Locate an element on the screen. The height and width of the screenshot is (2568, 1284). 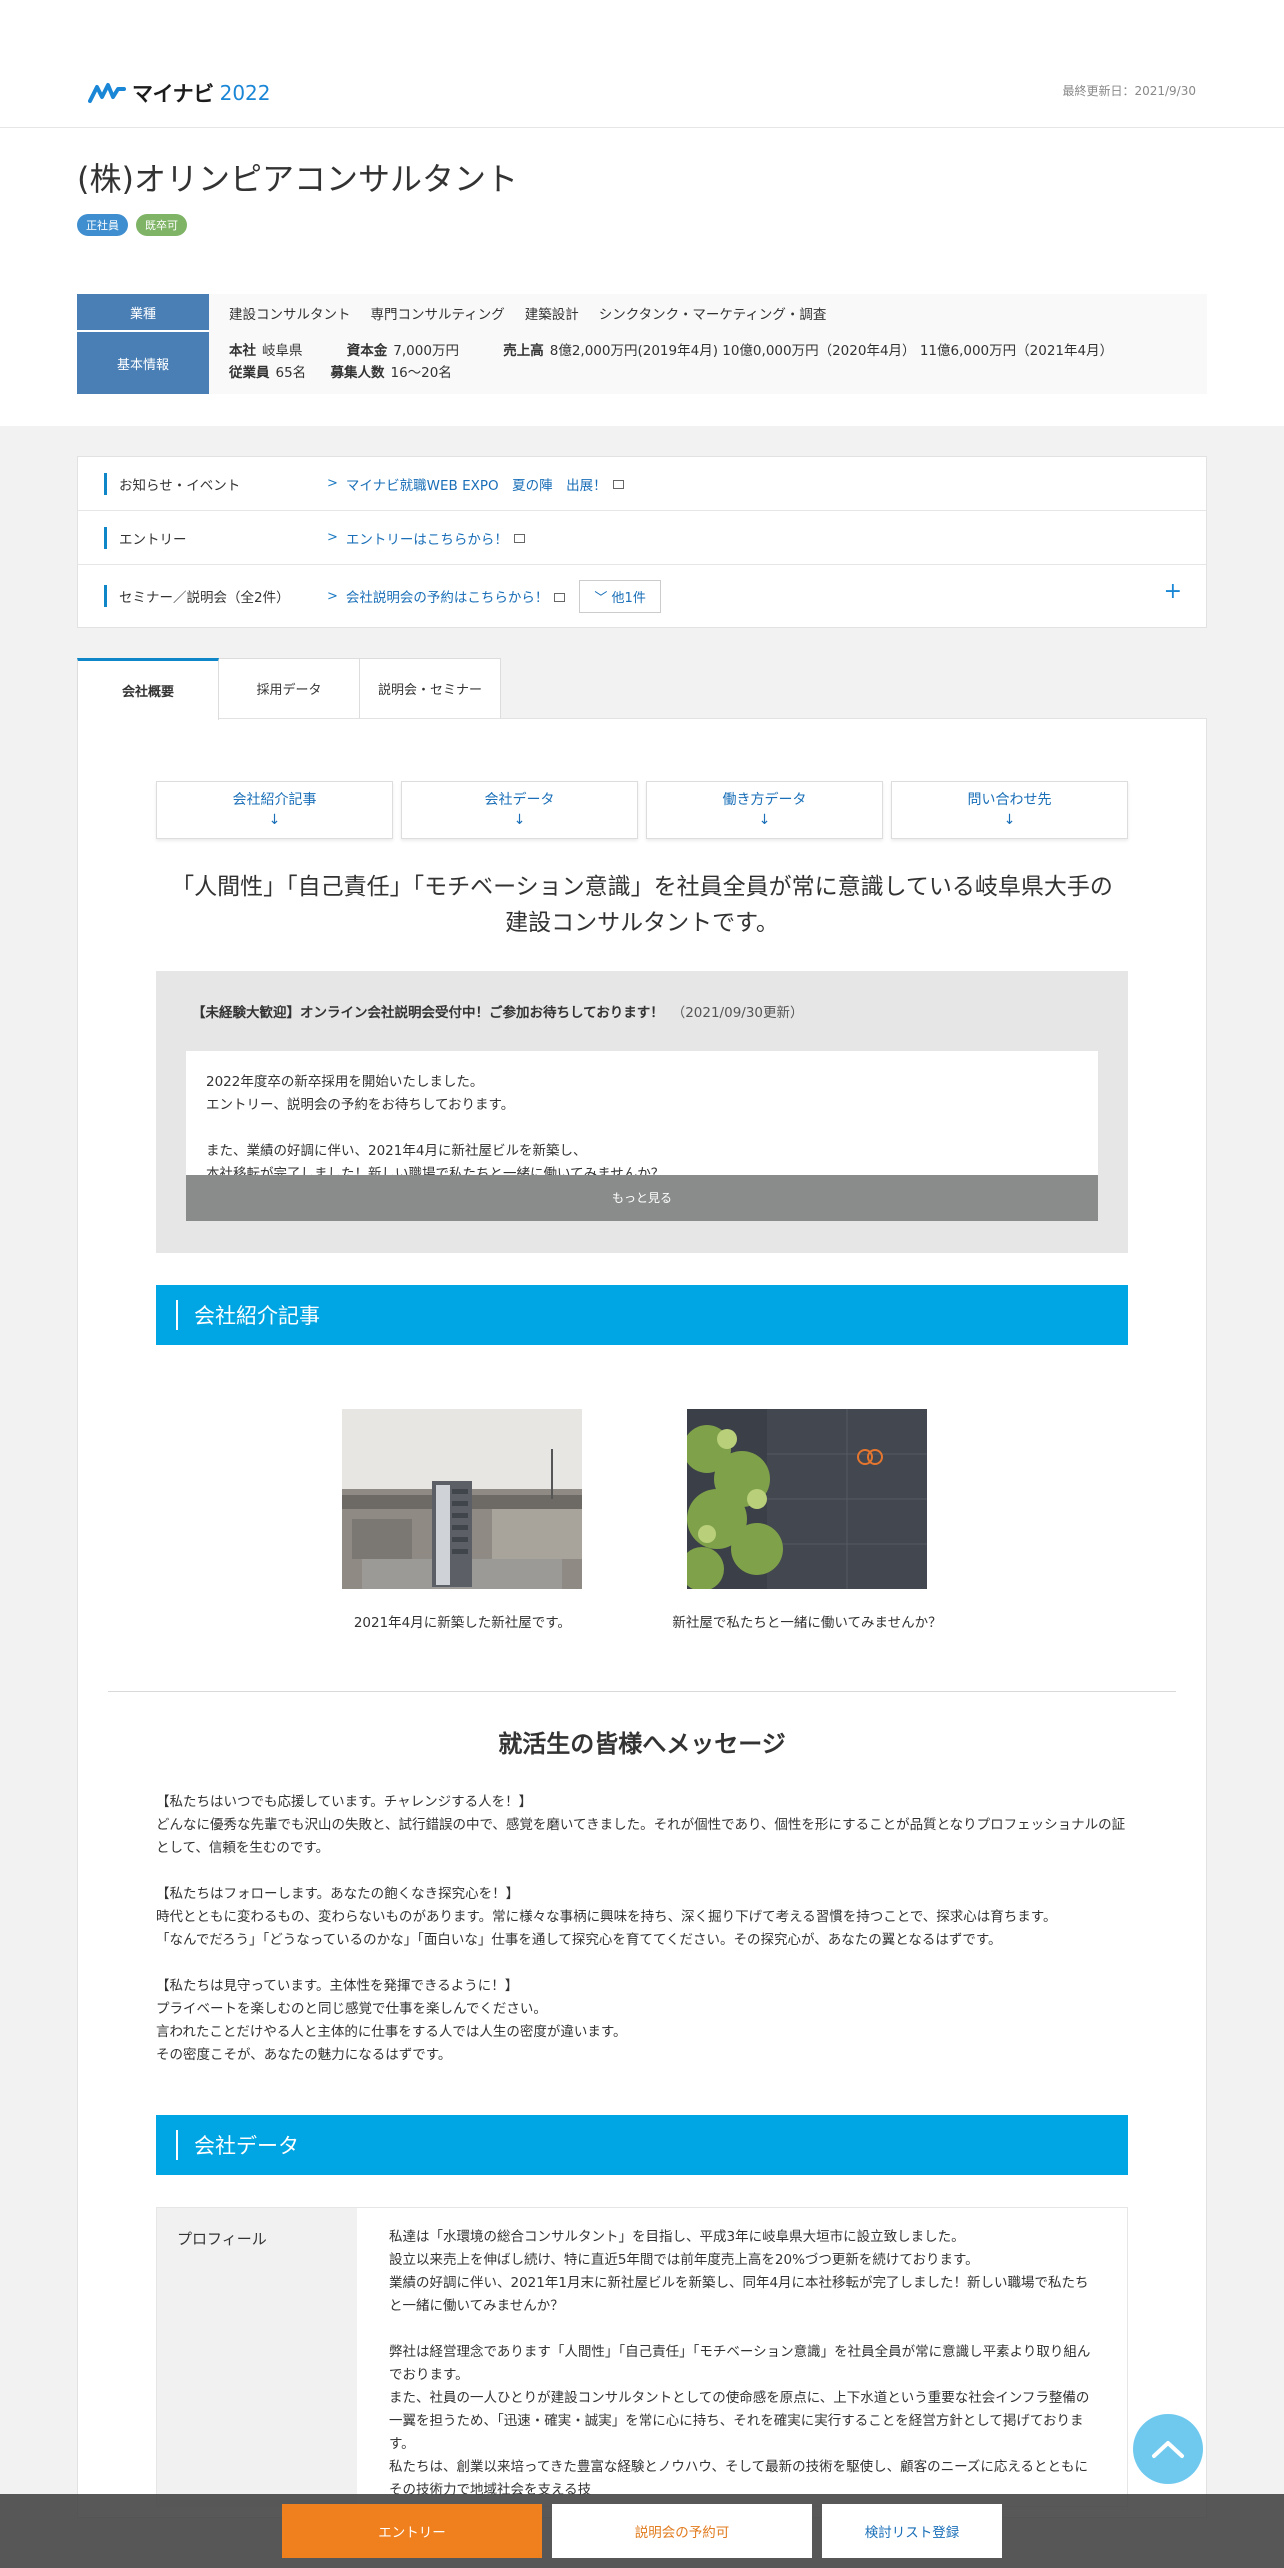
notice-row-seminar: セミナー／説明会（全2件） > 会社説明会の予約はこちらから！ ﹀ 他1件 + is located at coordinates (642, 596).